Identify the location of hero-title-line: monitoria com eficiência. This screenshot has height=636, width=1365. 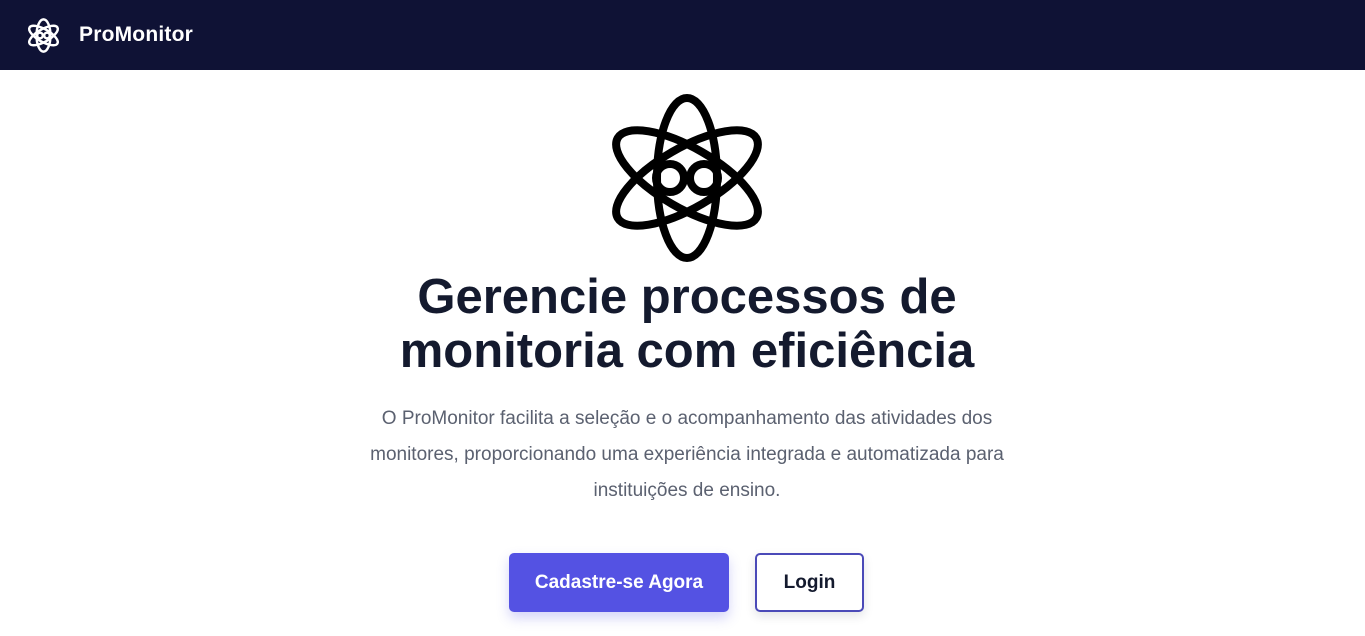
(687, 351).